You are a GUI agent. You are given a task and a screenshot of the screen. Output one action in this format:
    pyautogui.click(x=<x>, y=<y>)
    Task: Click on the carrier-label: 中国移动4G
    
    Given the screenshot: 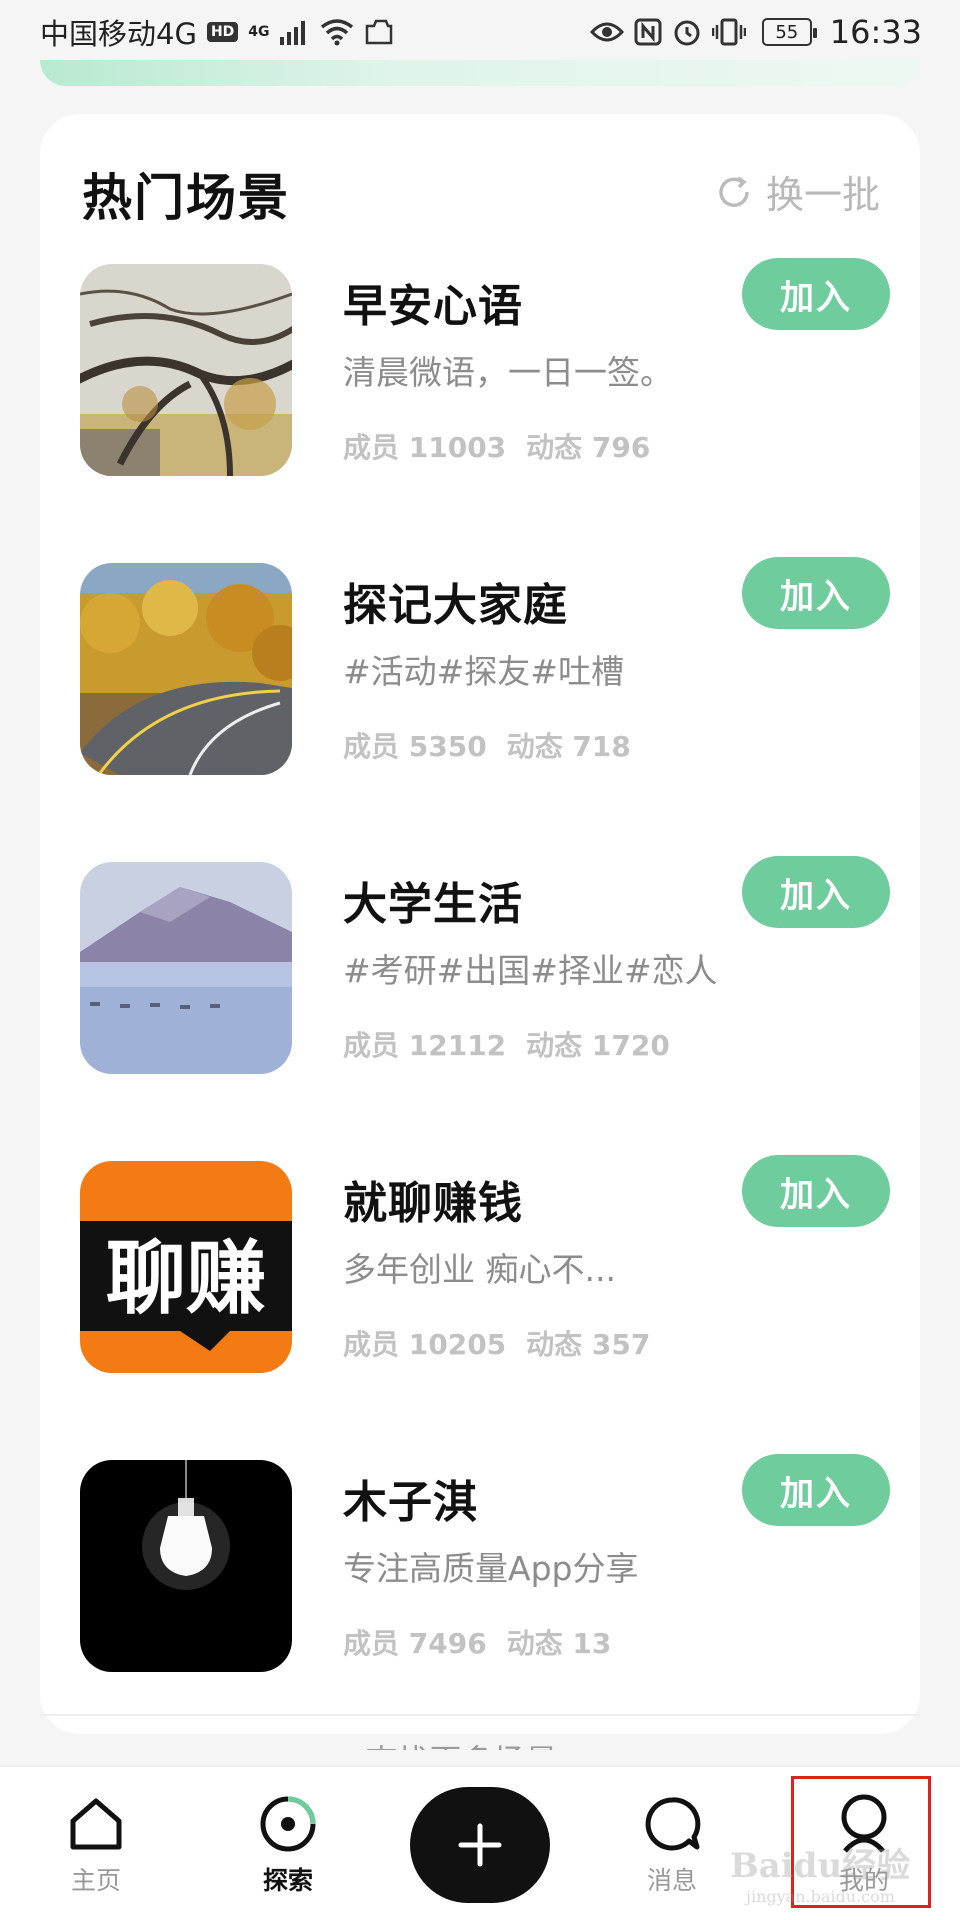 What is the action you would take?
    pyautogui.click(x=118, y=34)
    